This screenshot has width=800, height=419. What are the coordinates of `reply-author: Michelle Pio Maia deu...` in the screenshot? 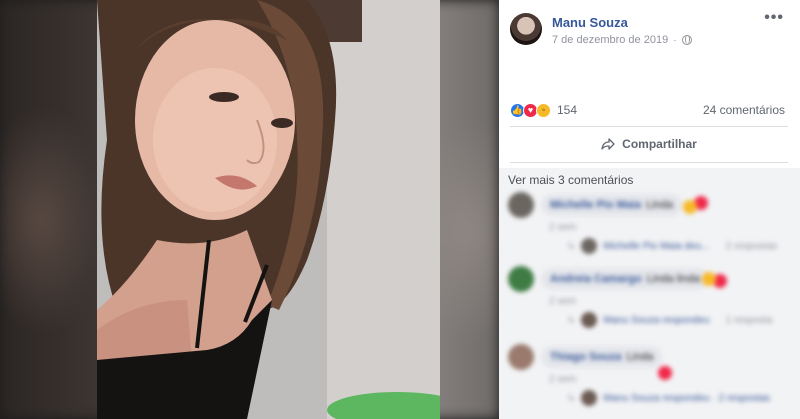 It's located at (656, 246).